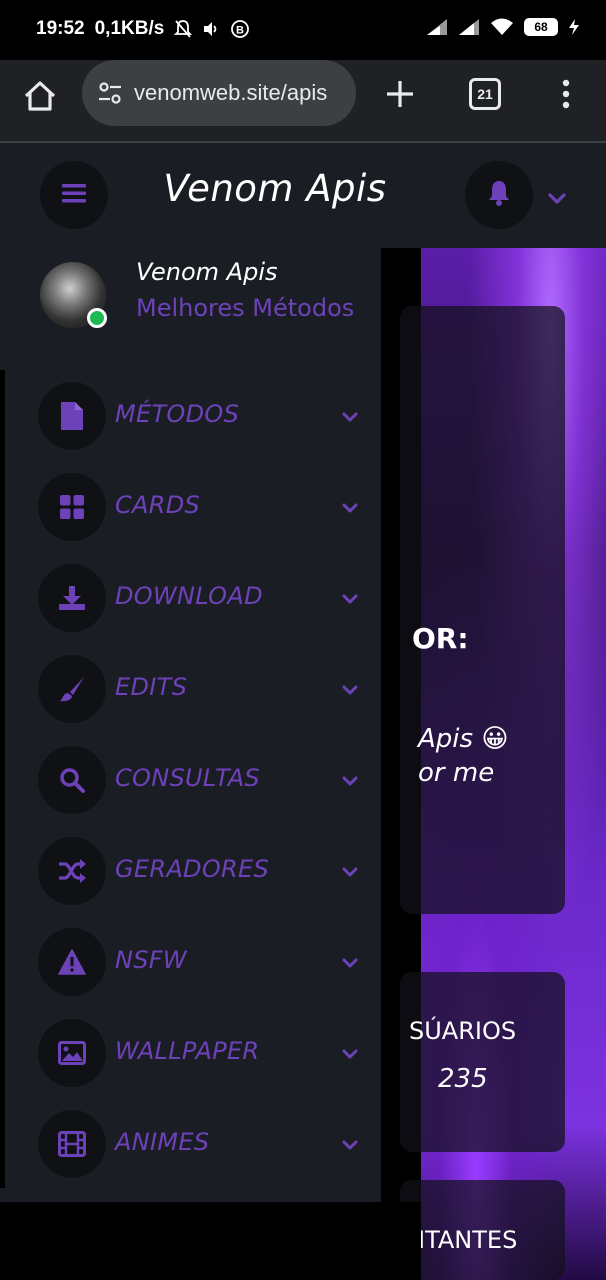  What do you see at coordinates (400, 94) in the screenshot?
I see `plus-icon` at bounding box center [400, 94].